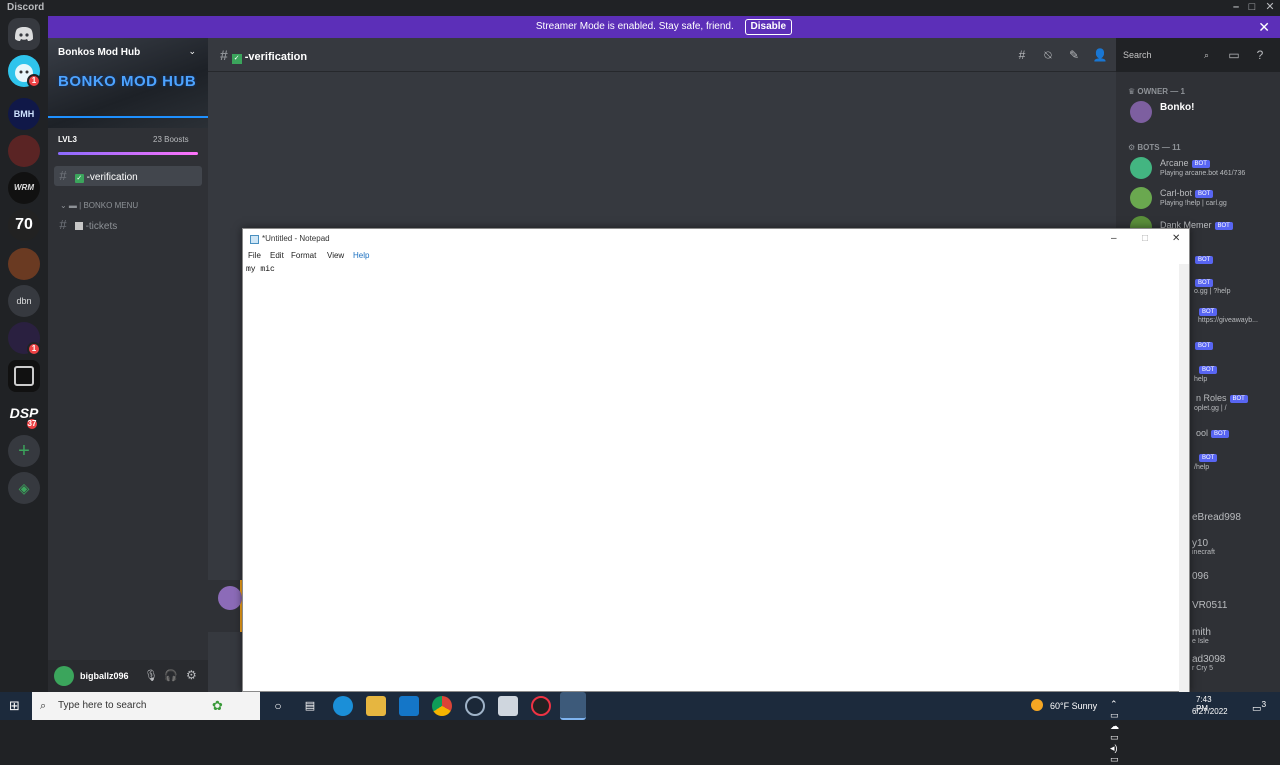  I want to click on chrome-icon, so click(442, 706).